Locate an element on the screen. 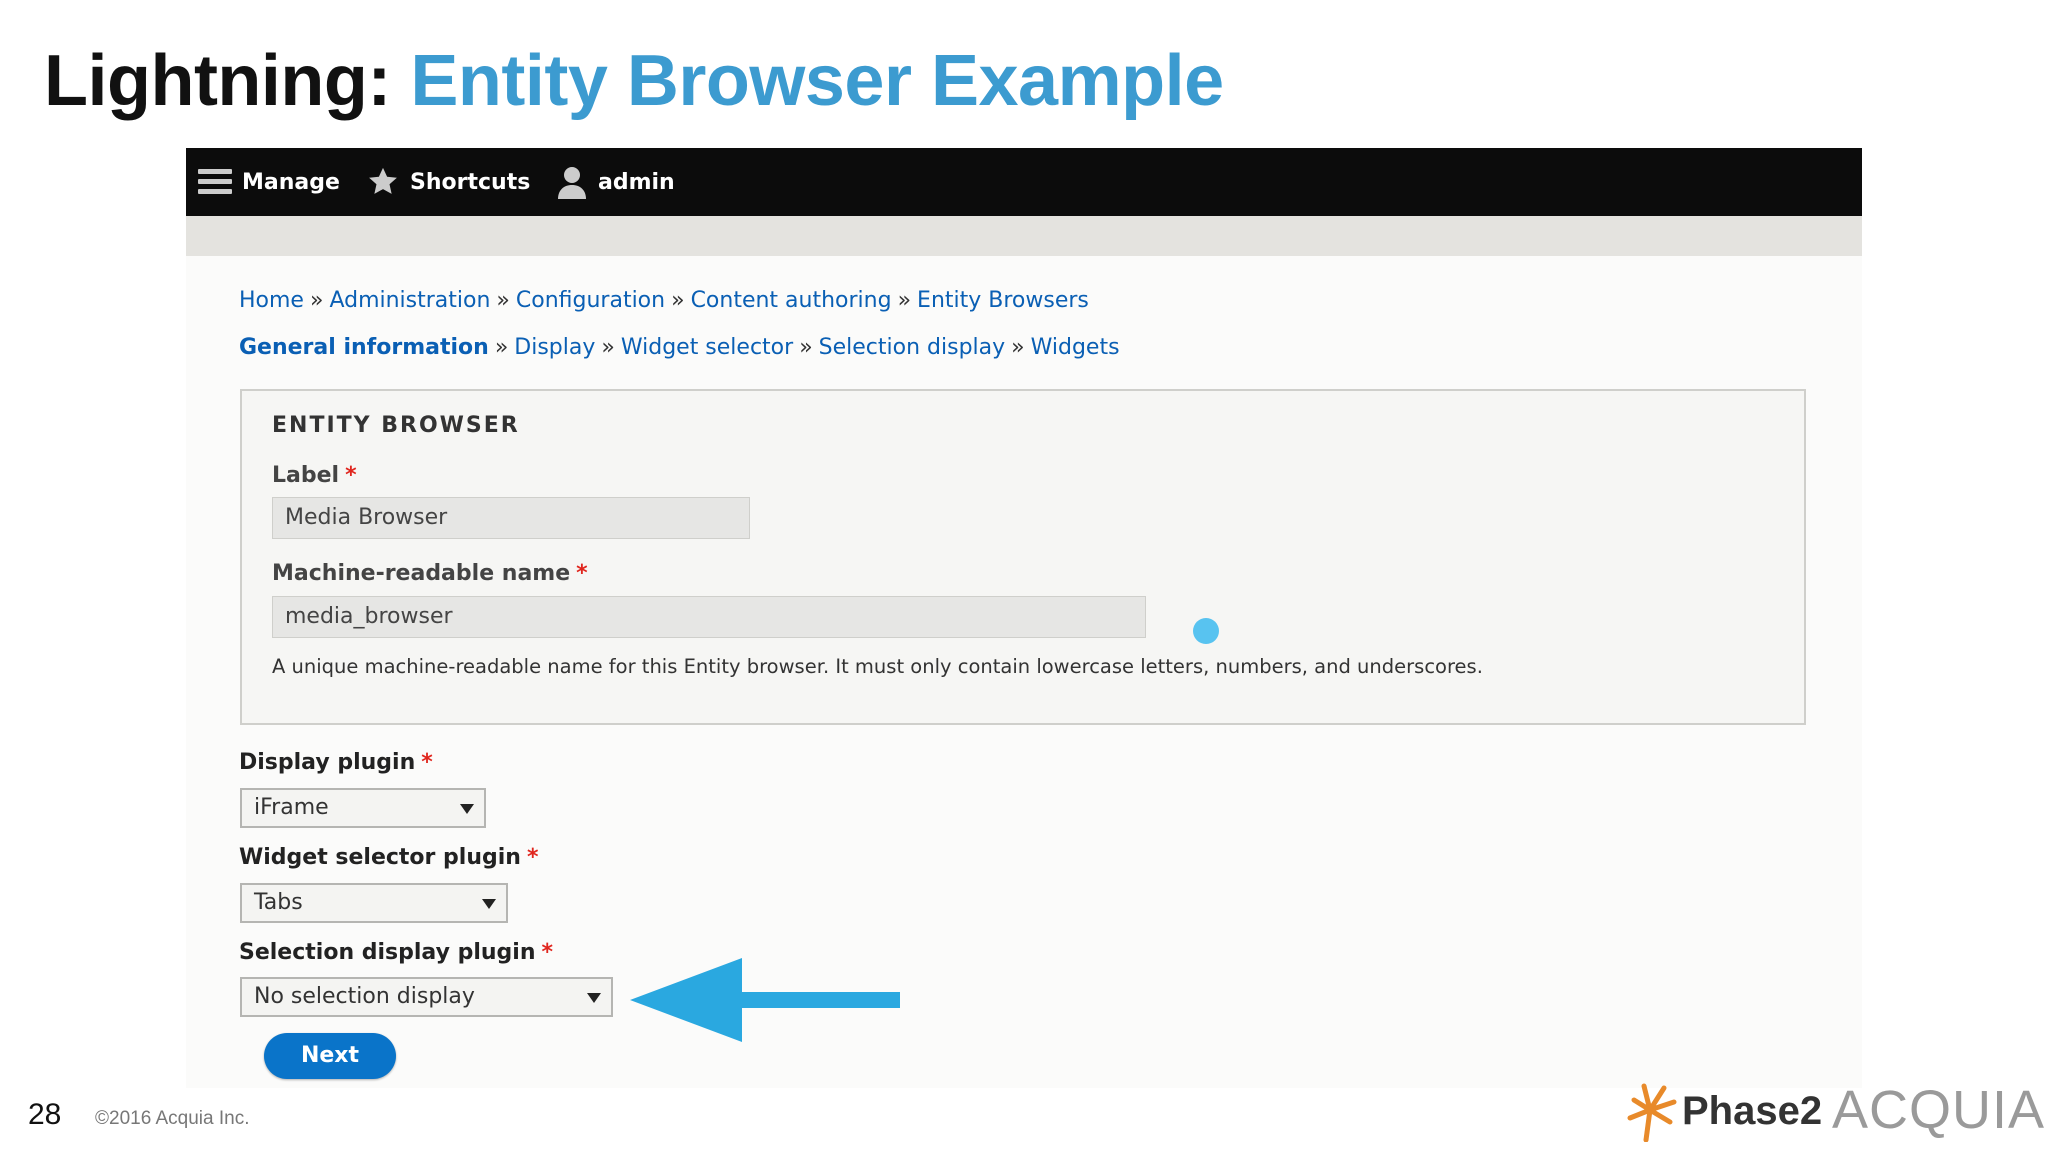  selection-display-plugin-value: No selection display is located at coordinates (364, 996).